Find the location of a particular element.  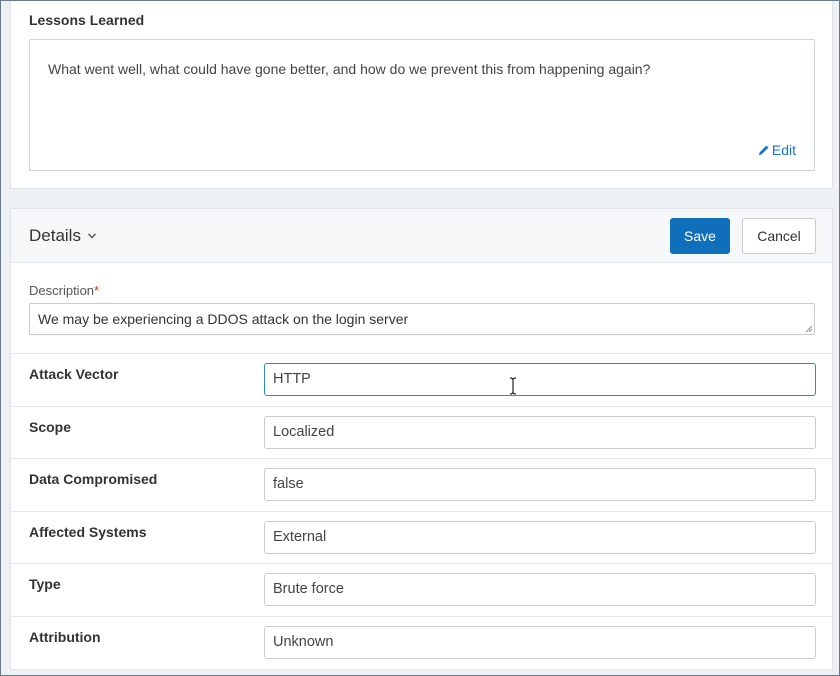

field-row-scope: Scope Localized is located at coordinates (421, 432).